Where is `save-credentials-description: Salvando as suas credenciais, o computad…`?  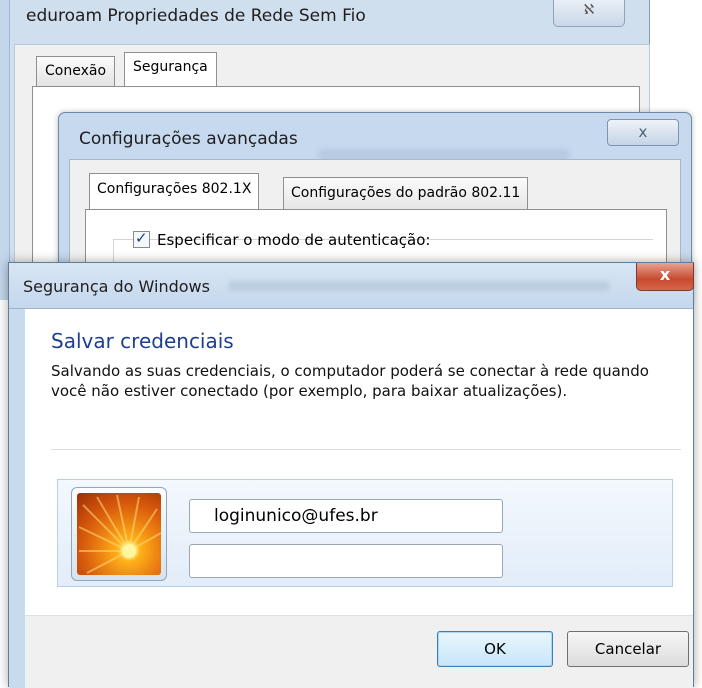
save-credentials-description: Salvando as suas credenciais, o computad… is located at coordinates (350, 381).